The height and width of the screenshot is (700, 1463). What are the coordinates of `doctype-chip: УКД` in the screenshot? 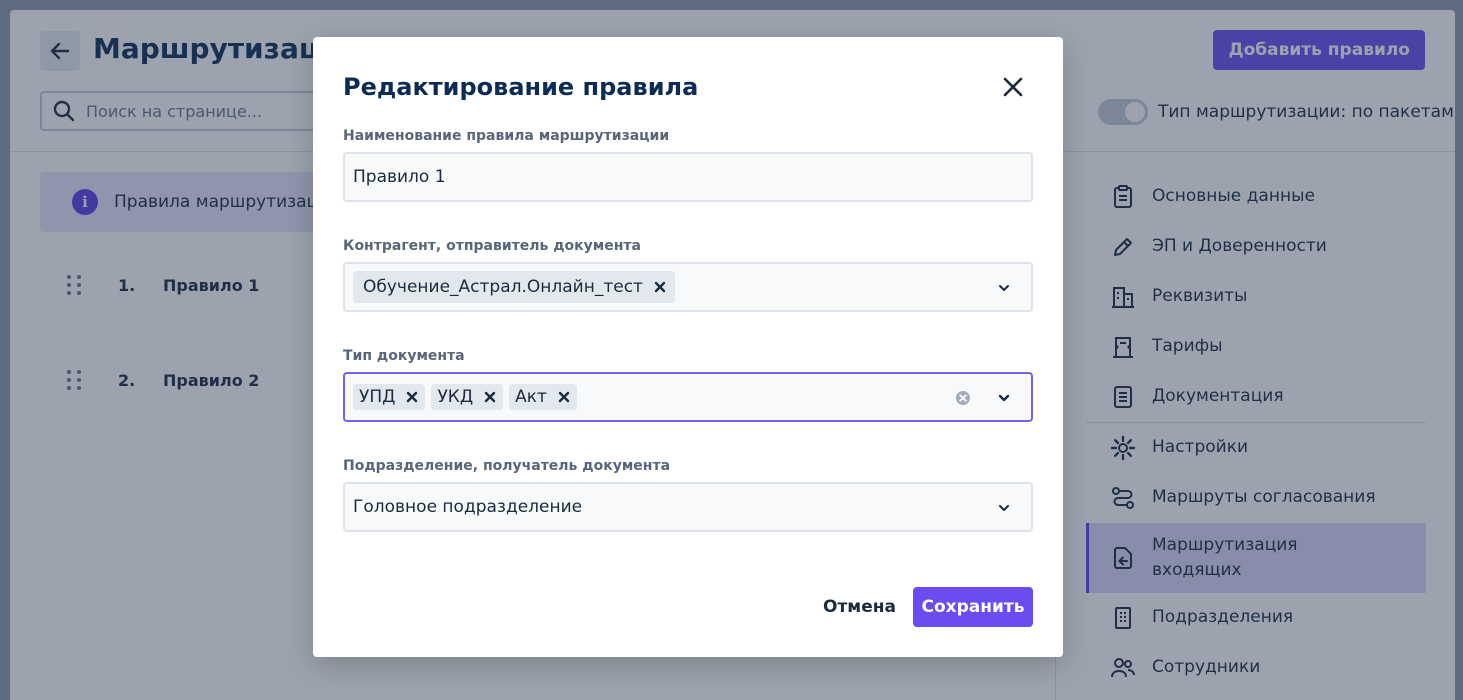 It's located at (467, 397).